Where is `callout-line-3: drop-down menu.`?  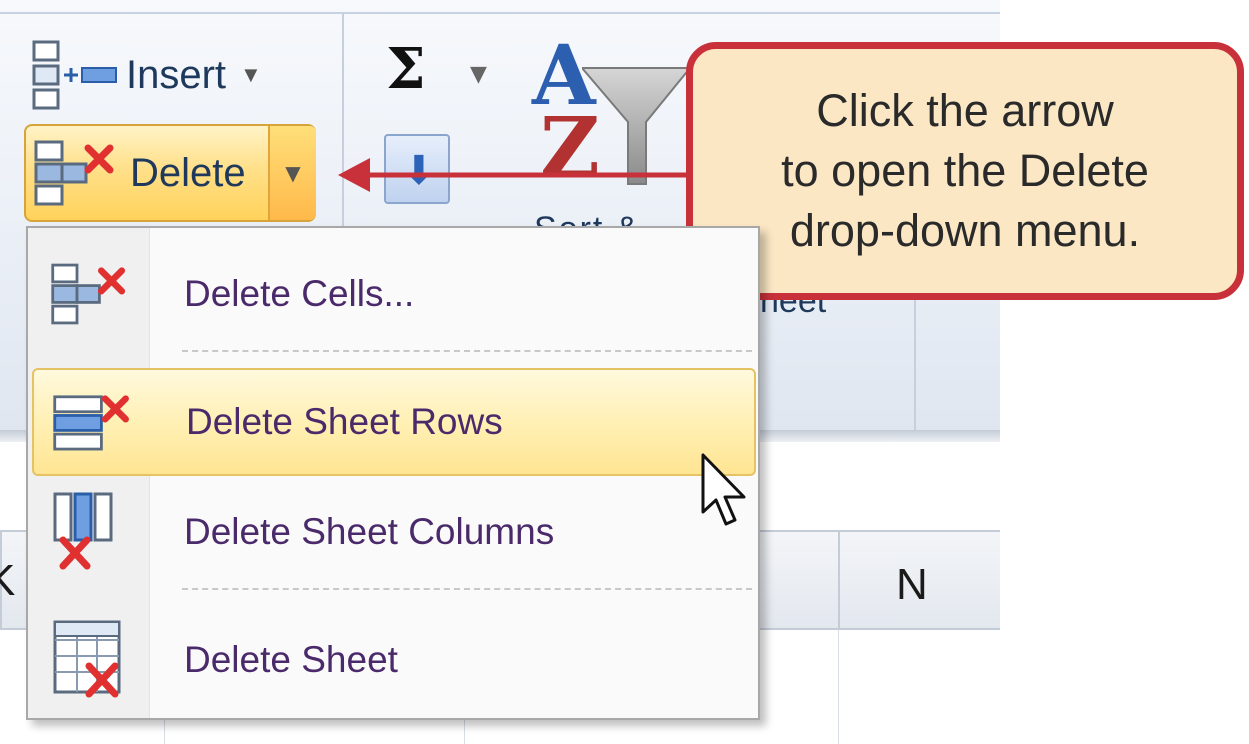 callout-line-3: drop-down menu. is located at coordinates (965, 230).